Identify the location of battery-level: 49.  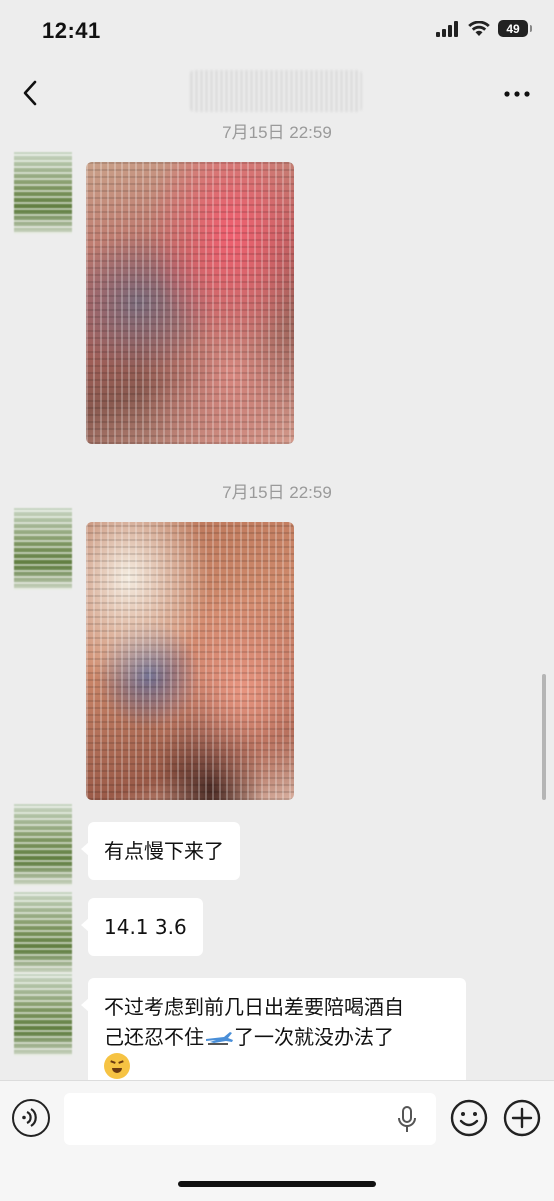
(513, 28).